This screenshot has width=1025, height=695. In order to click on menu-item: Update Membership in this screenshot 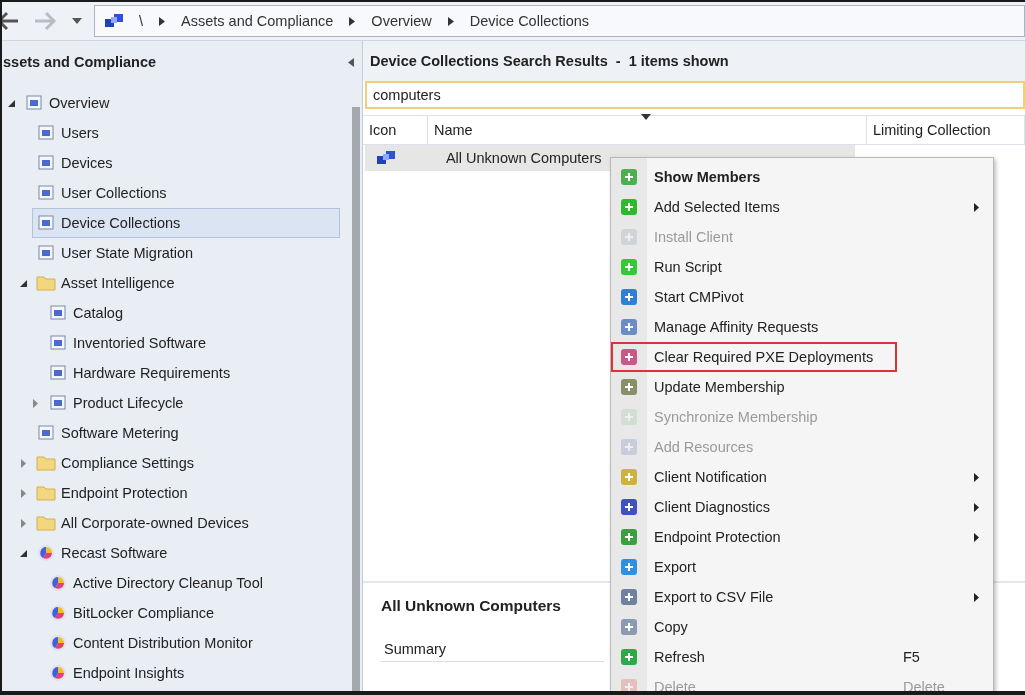, I will do `click(802, 387)`.